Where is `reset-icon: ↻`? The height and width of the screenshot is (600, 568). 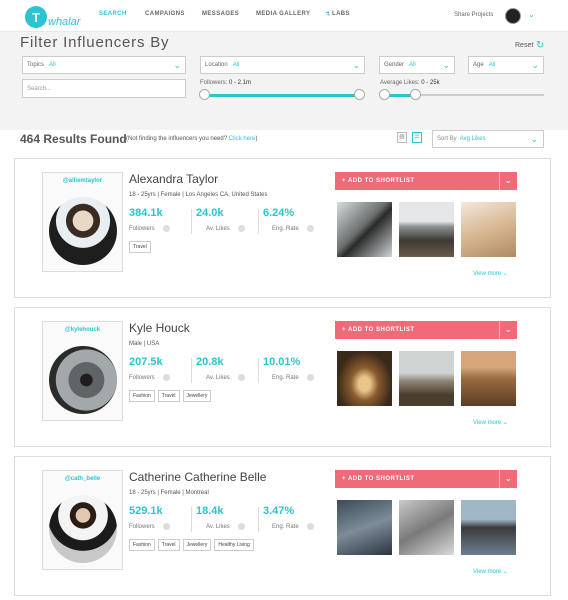
reset-icon: ↻ is located at coordinates (540, 45).